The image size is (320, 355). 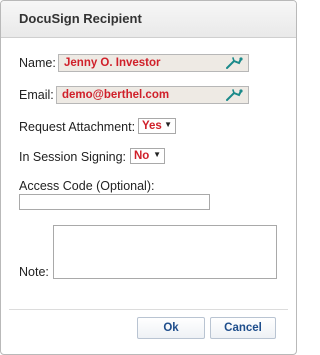 What do you see at coordinates (152, 126) in the screenshot?
I see `request-attachment-value: Yes` at bounding box center [152, 126].